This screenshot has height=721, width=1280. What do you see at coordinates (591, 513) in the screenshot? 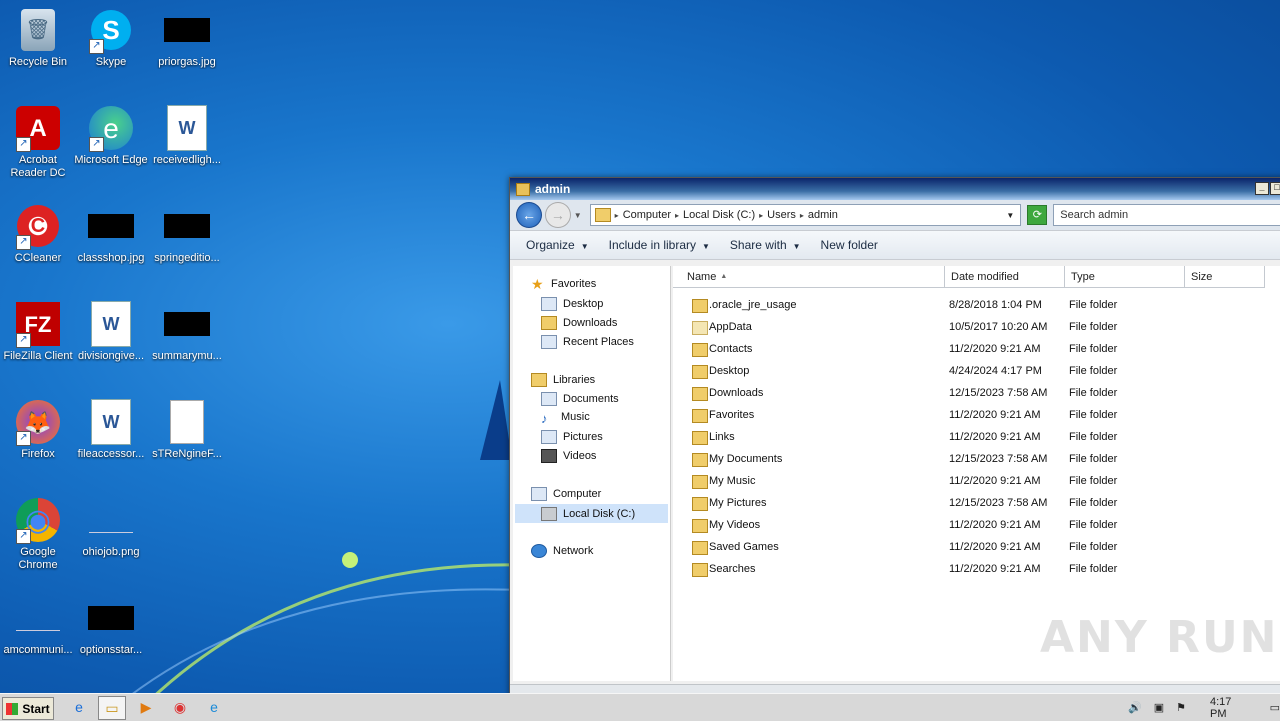
I see `nav-local-disk: Local Disk (C:)` at bounding box center [591, 513].